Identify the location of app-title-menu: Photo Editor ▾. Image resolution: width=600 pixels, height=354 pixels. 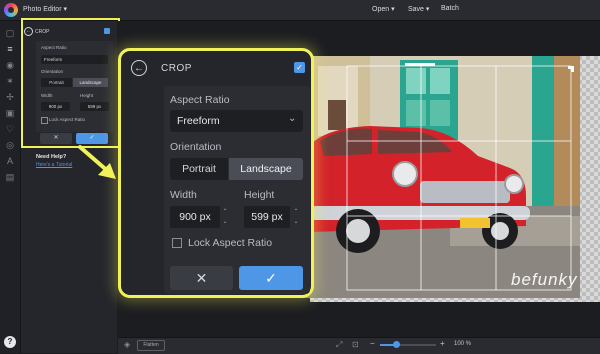
(45, 9).